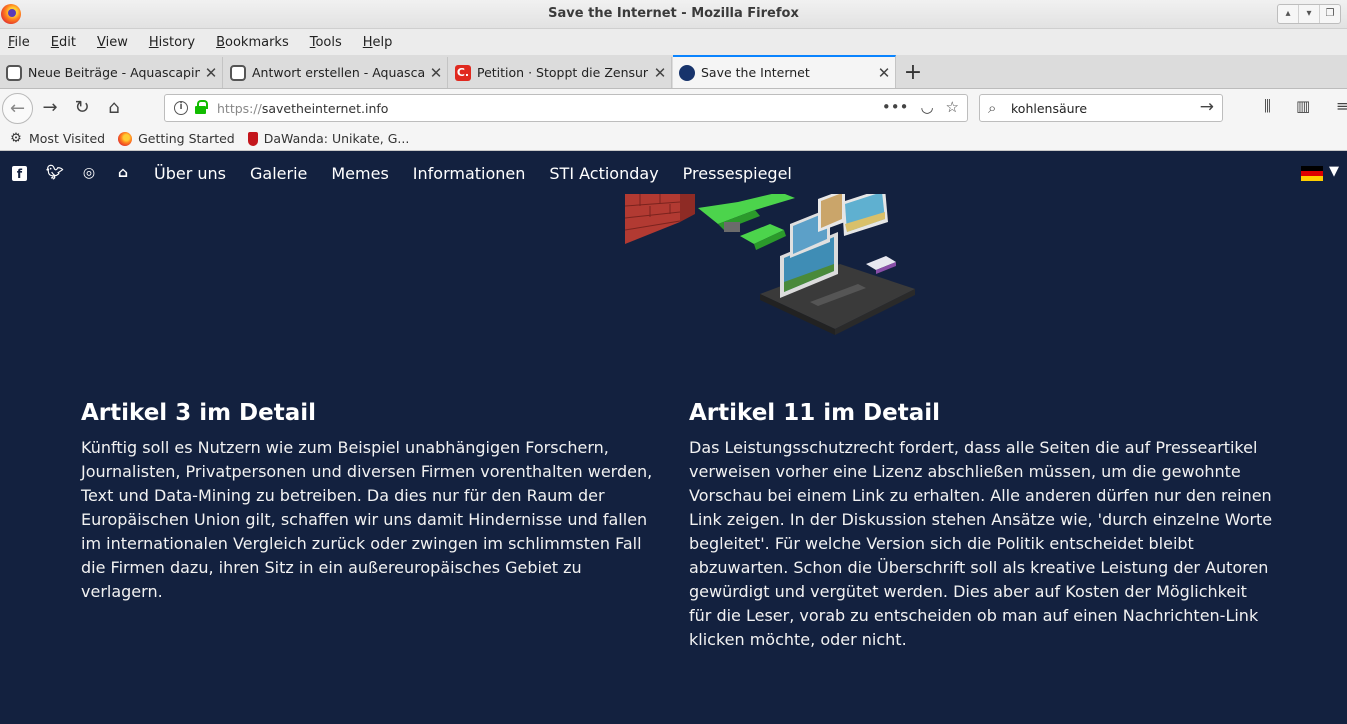  I want to click on site-info-icon: i, so click(181, 108).